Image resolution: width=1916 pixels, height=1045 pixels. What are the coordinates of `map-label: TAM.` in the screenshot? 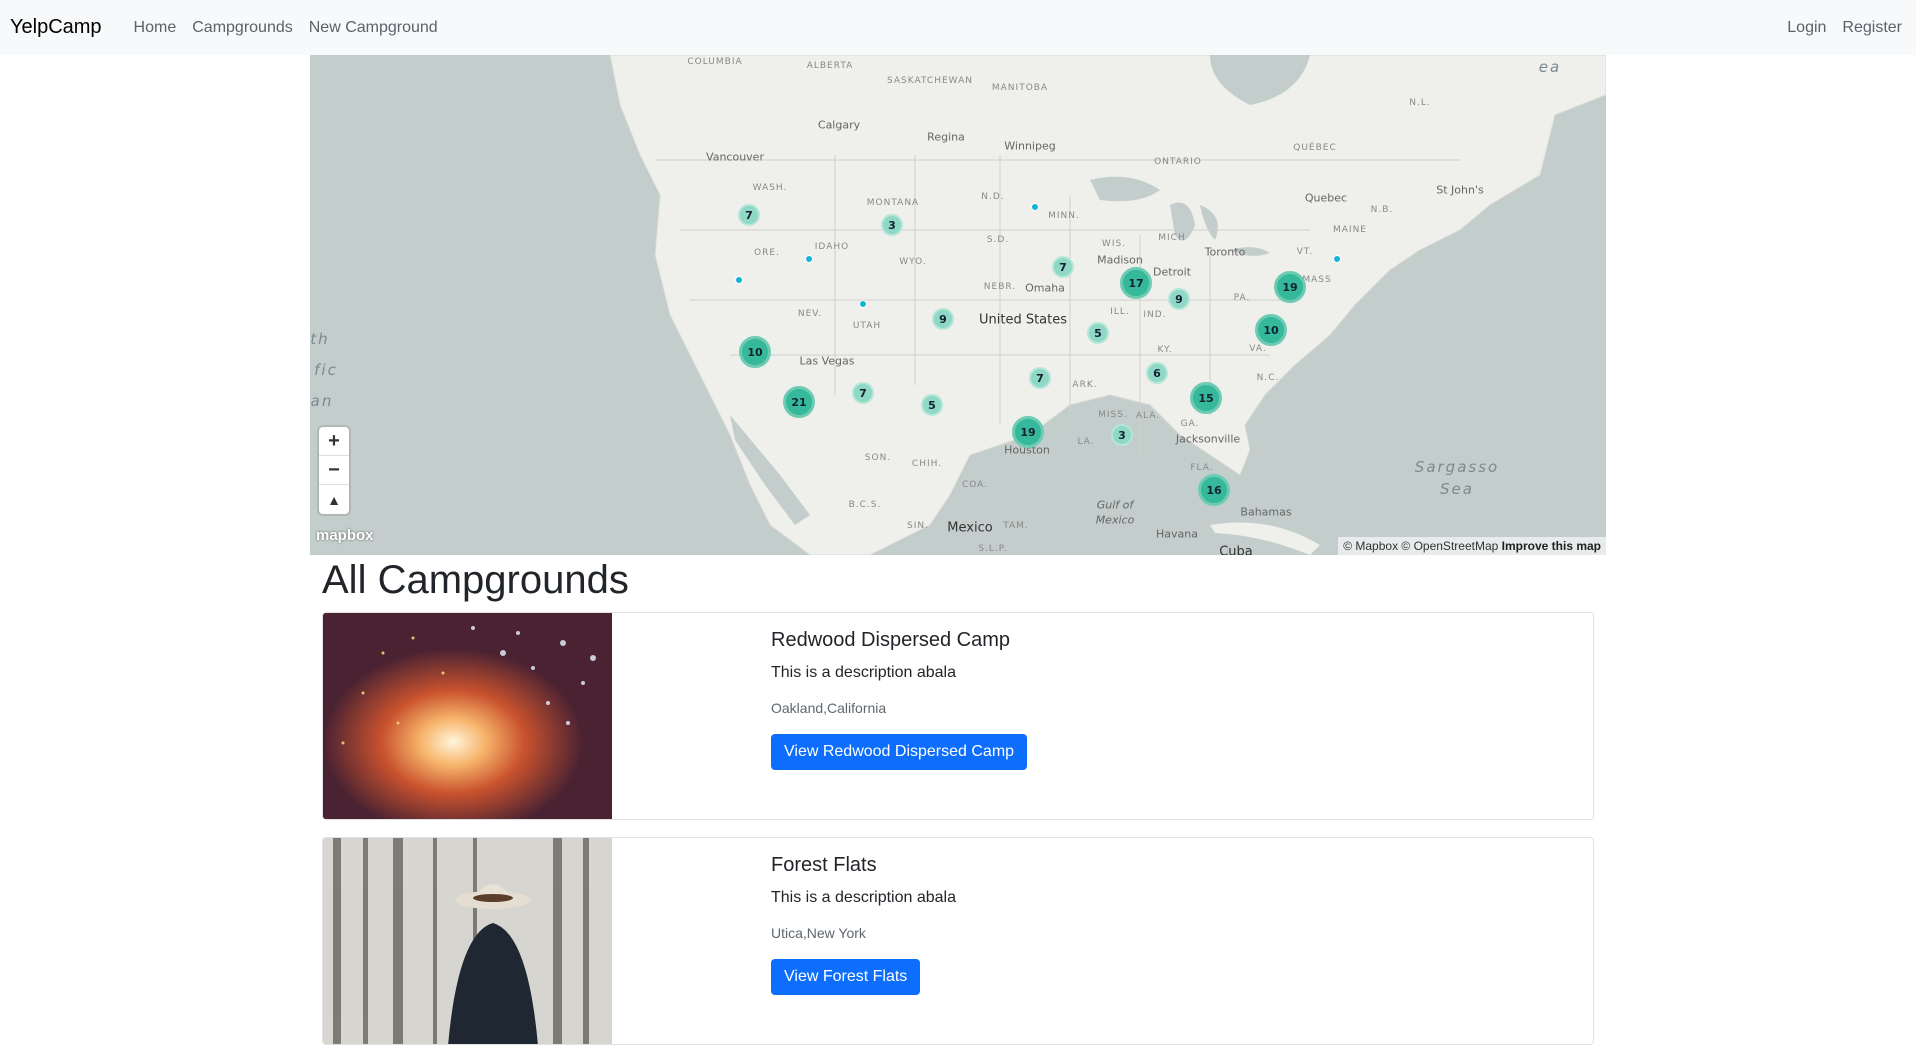 It's located at (1016, 526).